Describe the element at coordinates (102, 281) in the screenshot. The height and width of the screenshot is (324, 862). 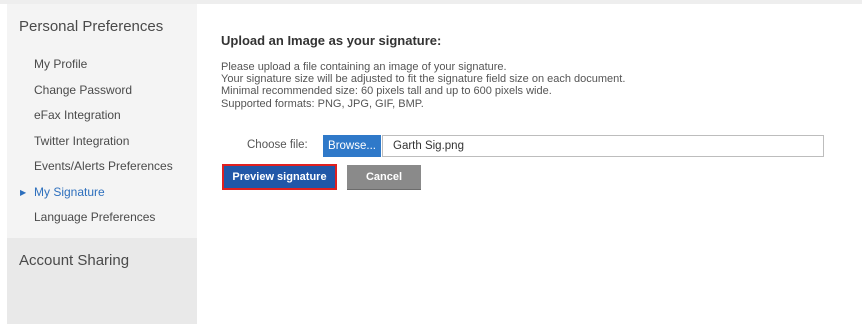
I see `account-sharing-section: Account Sharing` at that location.